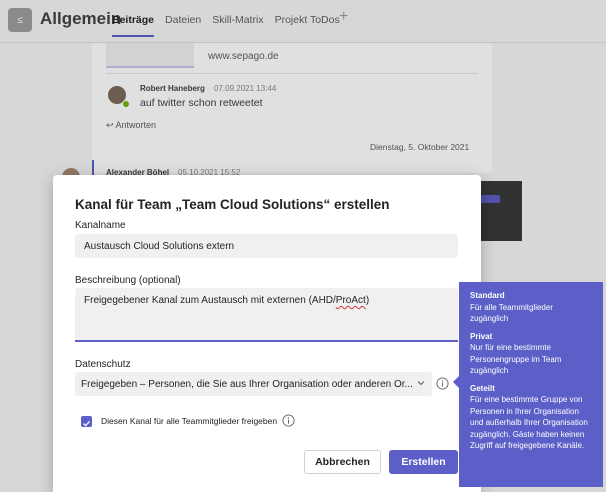 This screenshot has width=606, height=492. Describe the element at coordinates (482, 388) in the screenshot. I see `tooltip-shared-title: Geteilt` at that location.